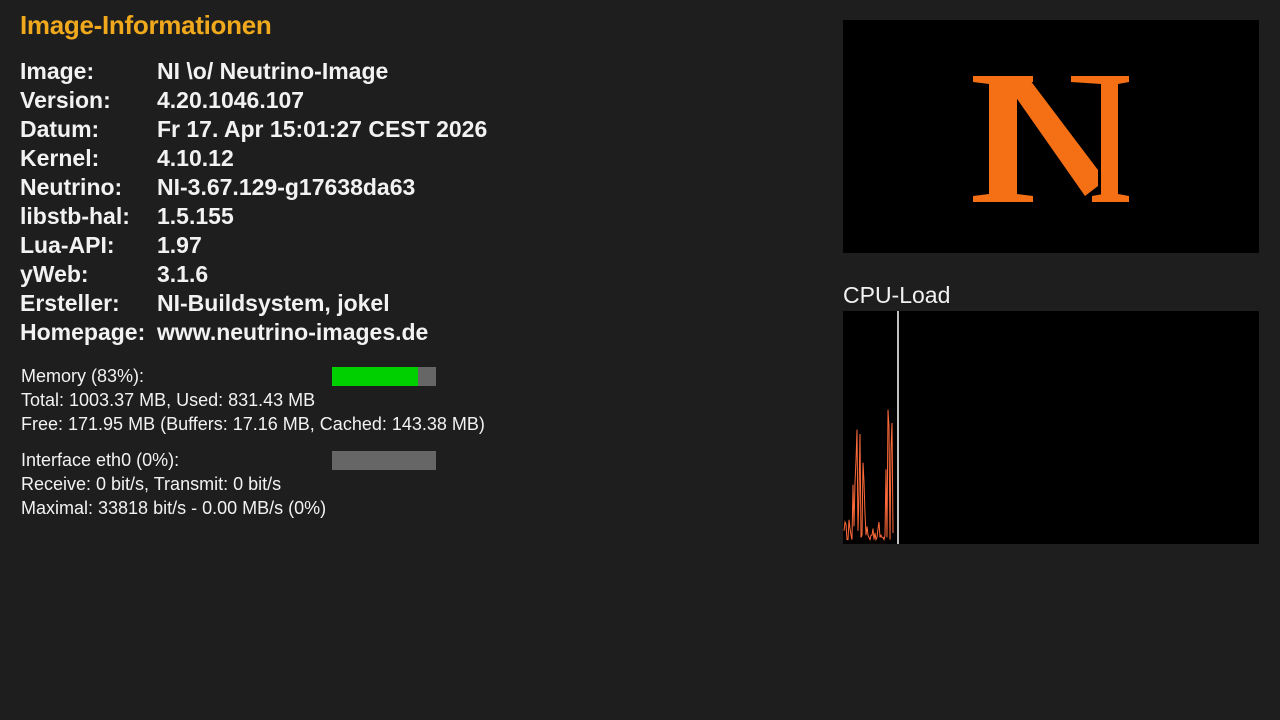 The width and height of the screenshot is (1280, 720). What do you see at coordinates (60, 129) in the screenshot?
I see `info-label: Datum:` at bounding box center [60, 129].